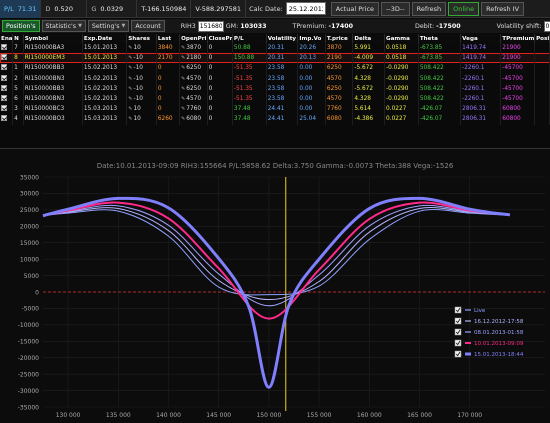 The width and height of the screenshot is (550, 423). What do you see at coordinates (306, 88) in the screenshot?
I see `cell-value: 0.00` at bounding box center [306, 88].